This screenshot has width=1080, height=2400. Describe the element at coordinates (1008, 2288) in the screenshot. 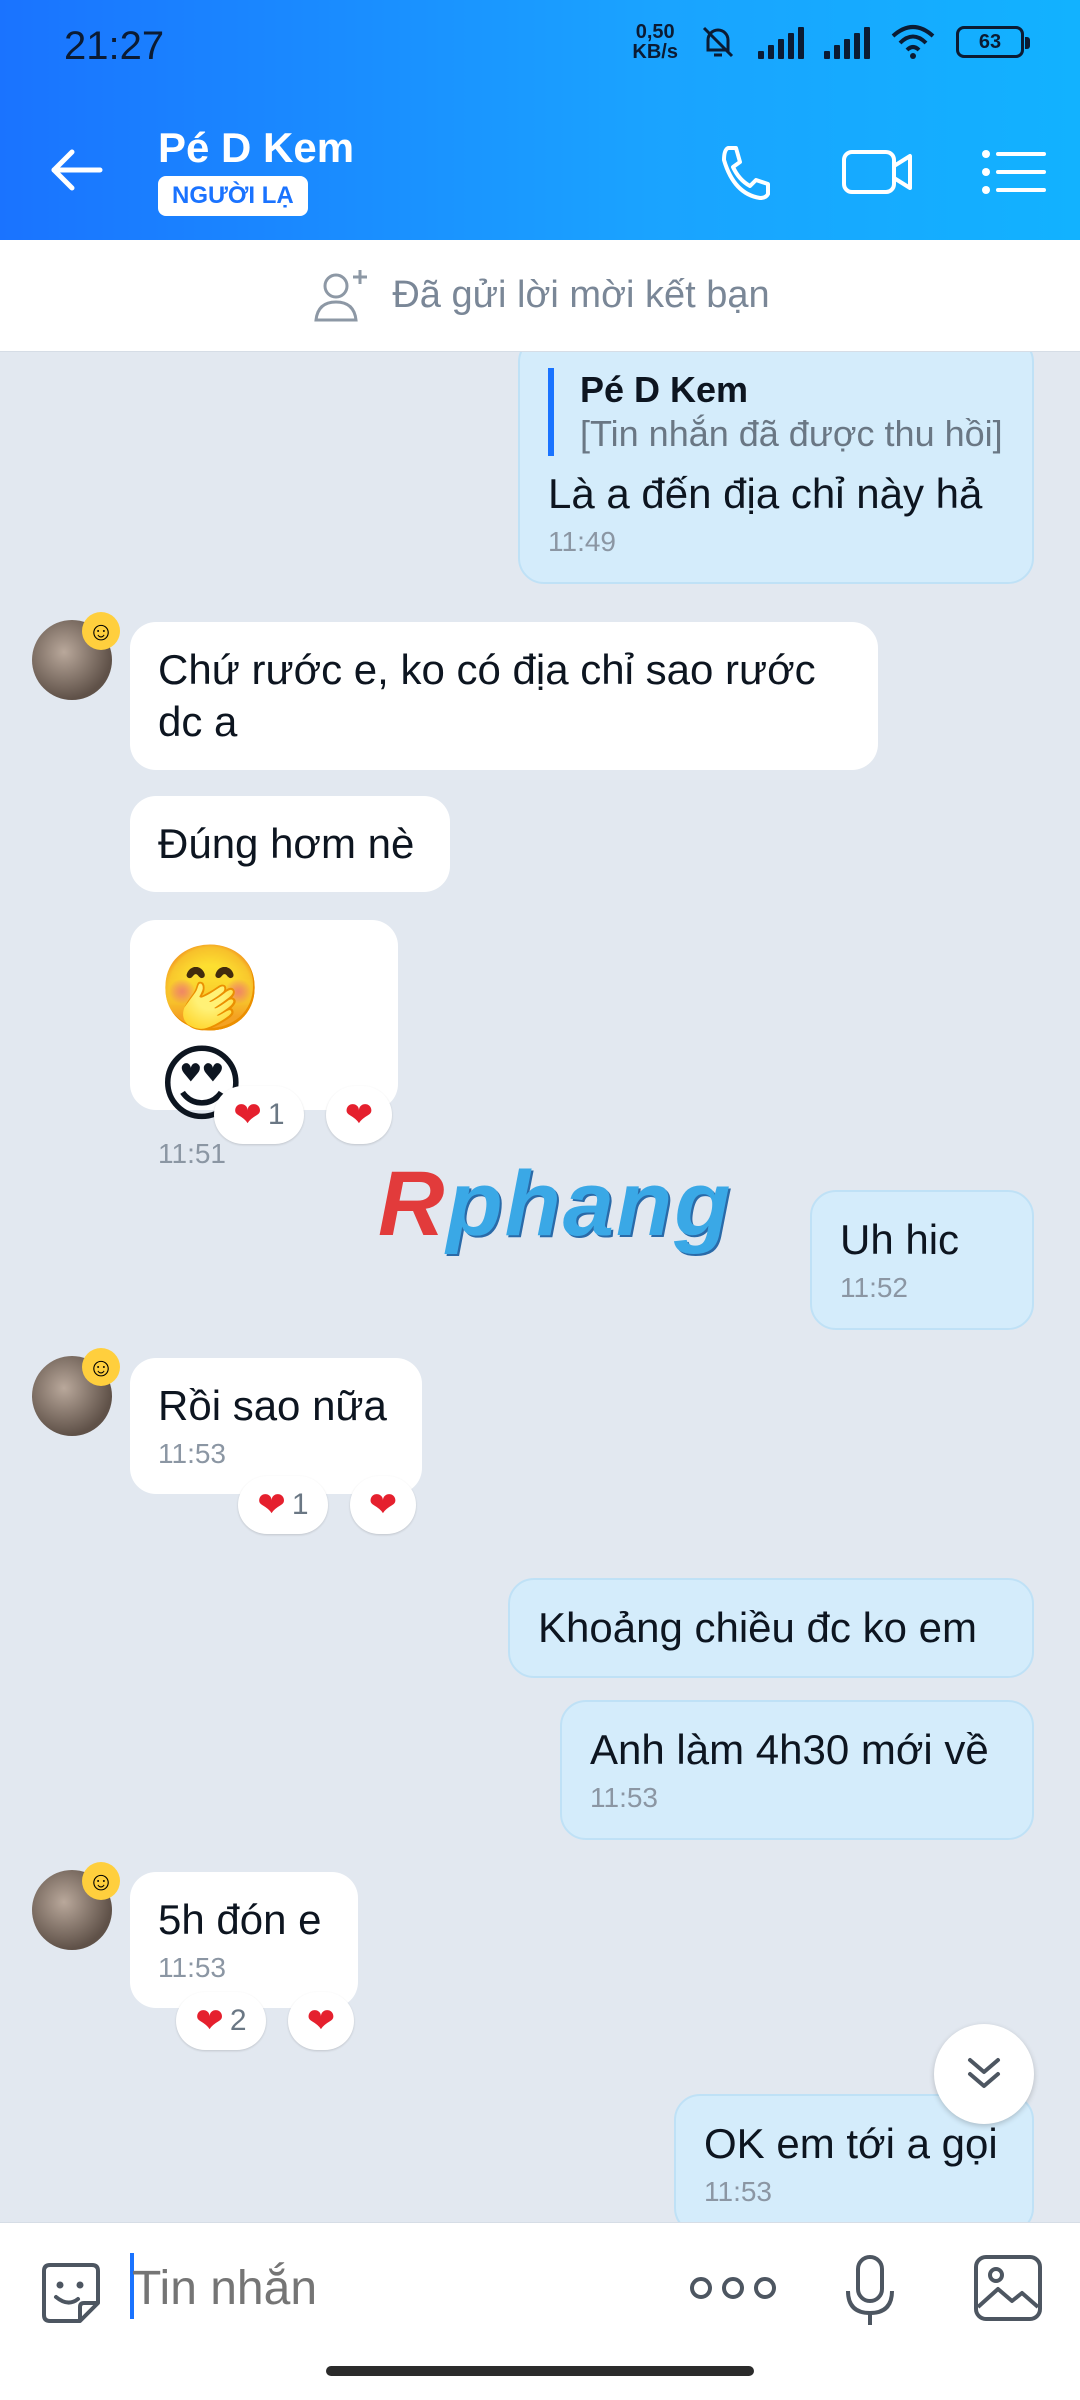

I see `image-icon` at that location.